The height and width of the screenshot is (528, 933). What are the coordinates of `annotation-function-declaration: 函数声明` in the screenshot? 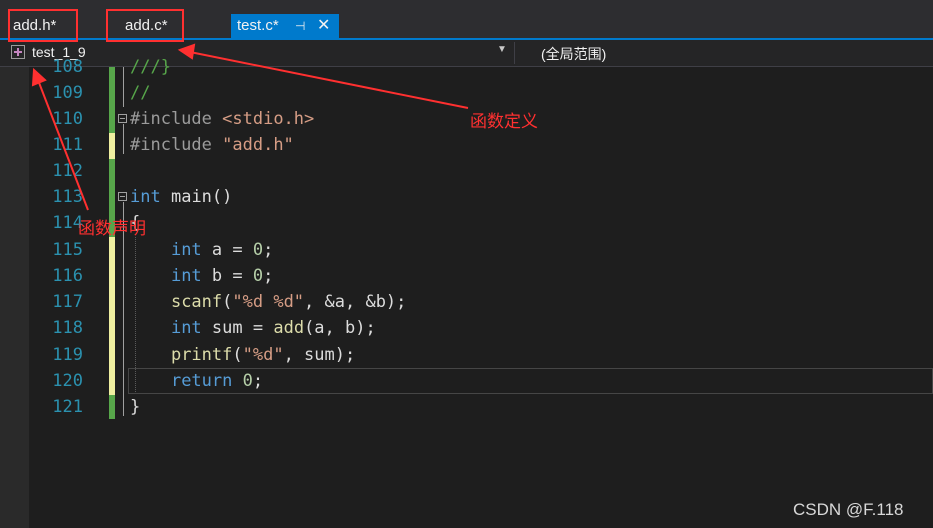 It's located at (112, 228).